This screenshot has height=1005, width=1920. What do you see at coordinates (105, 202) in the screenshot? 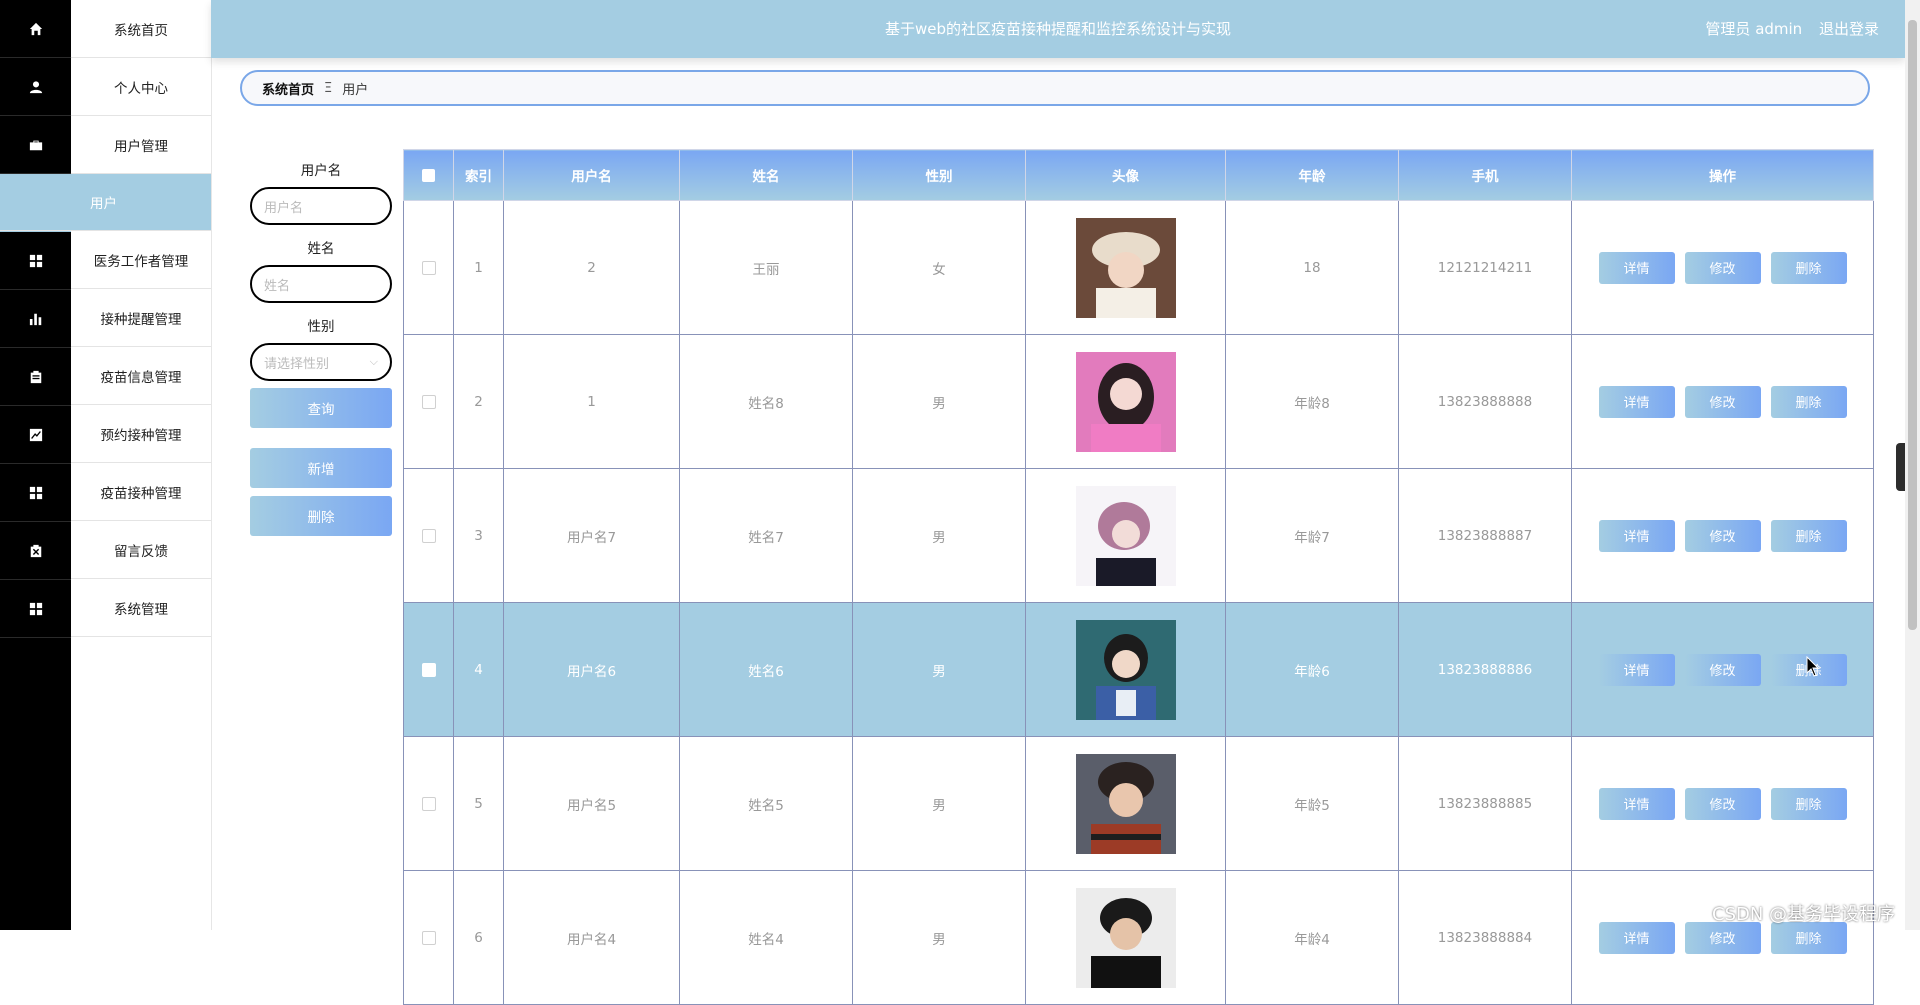
I see `sidebar-item-users: 用户` at bounding box center [105, 202].